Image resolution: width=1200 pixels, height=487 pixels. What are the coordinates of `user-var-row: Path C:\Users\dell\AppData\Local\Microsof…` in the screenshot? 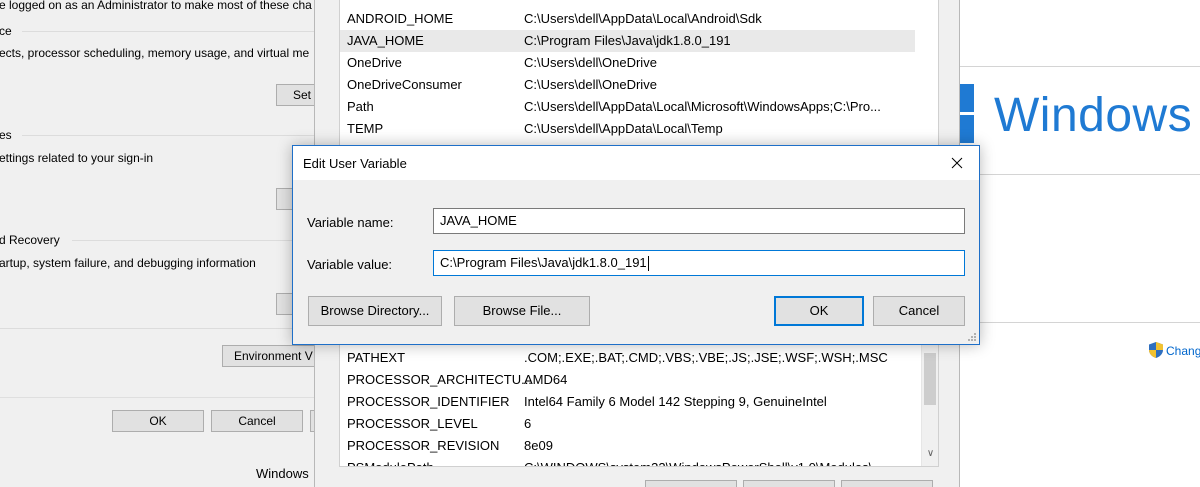 It's located at (627, 107).